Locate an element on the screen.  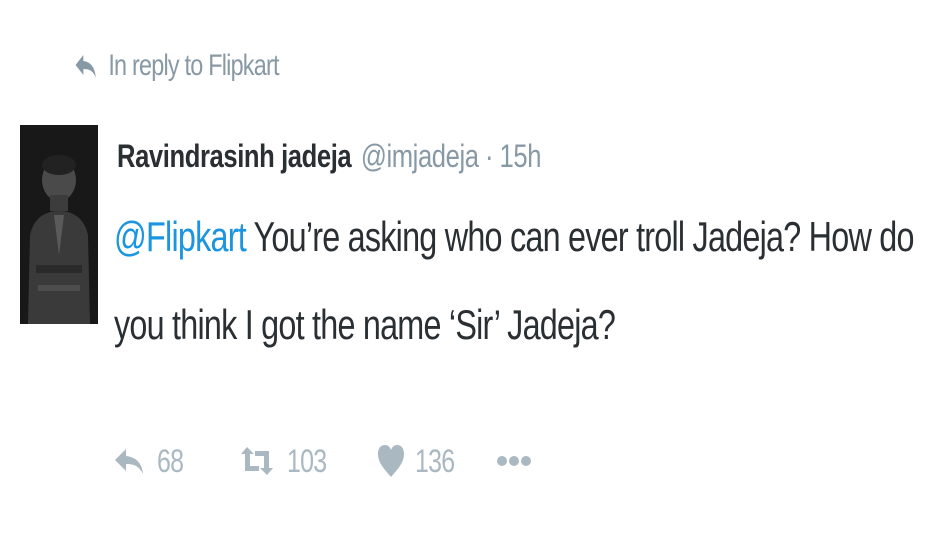
like-button: 136 is located at coordinates (426, 461).